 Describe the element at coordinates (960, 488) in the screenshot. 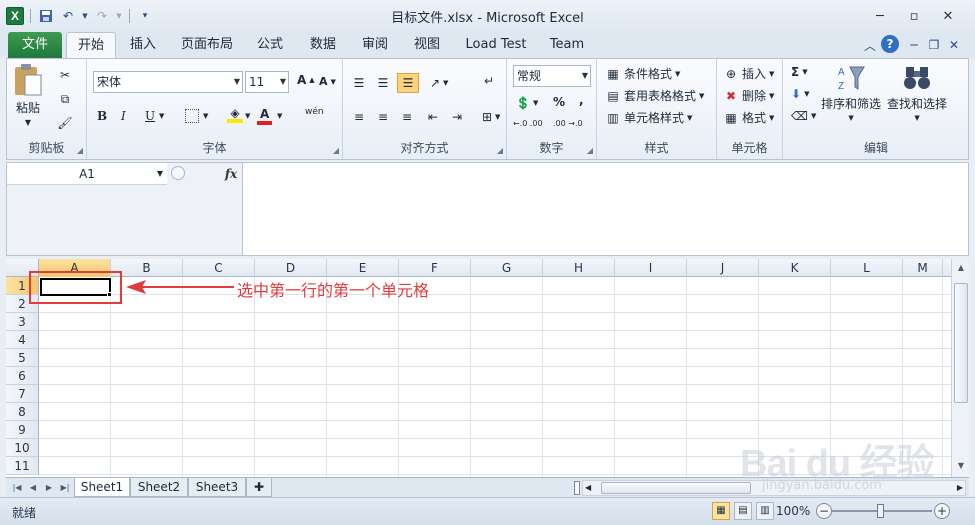

I see `scroll-right-icon: ▶` at that location.